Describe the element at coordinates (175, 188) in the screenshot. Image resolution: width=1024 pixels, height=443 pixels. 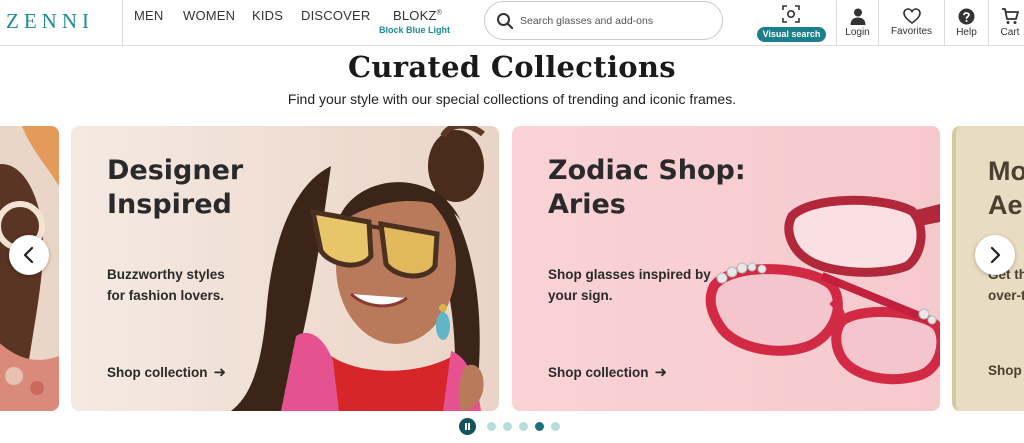
I see `card-title: Designer Inspired` at that location.